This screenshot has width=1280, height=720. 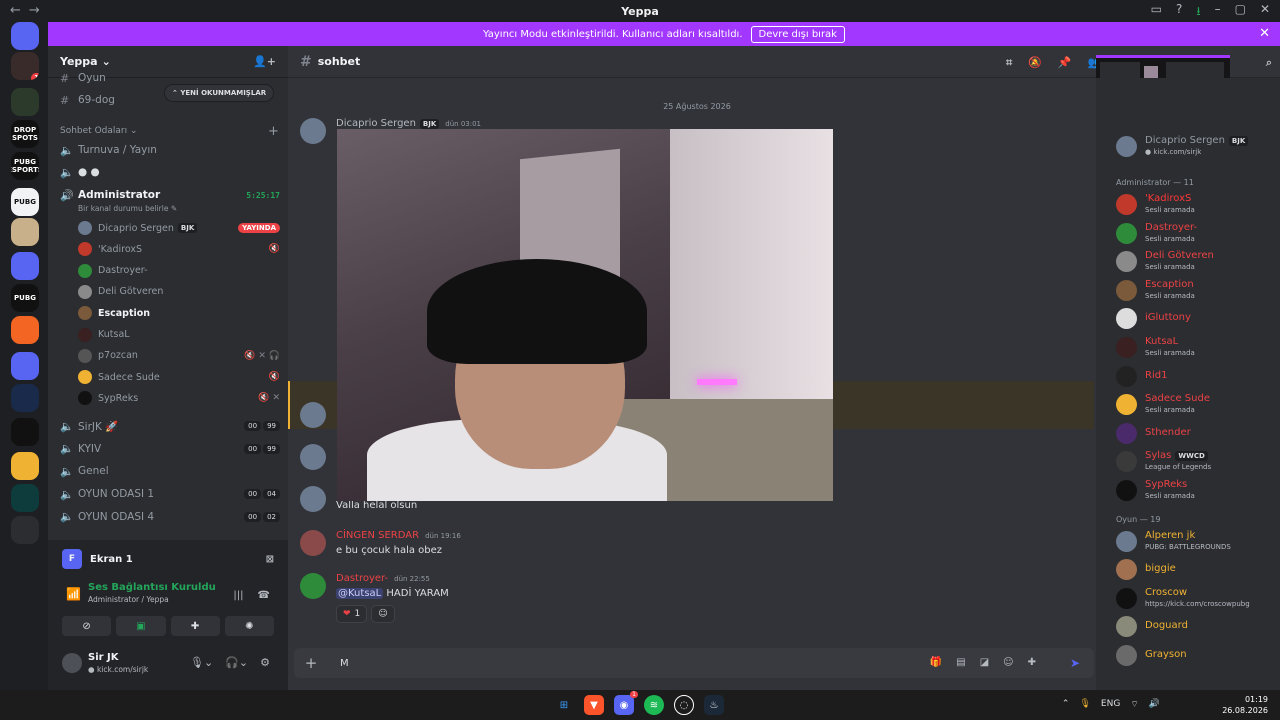 What do you see at coordinates (264, 595) in the screenshot?
I see `disconnect-icon: ☎` at bounding box center [264, 595].